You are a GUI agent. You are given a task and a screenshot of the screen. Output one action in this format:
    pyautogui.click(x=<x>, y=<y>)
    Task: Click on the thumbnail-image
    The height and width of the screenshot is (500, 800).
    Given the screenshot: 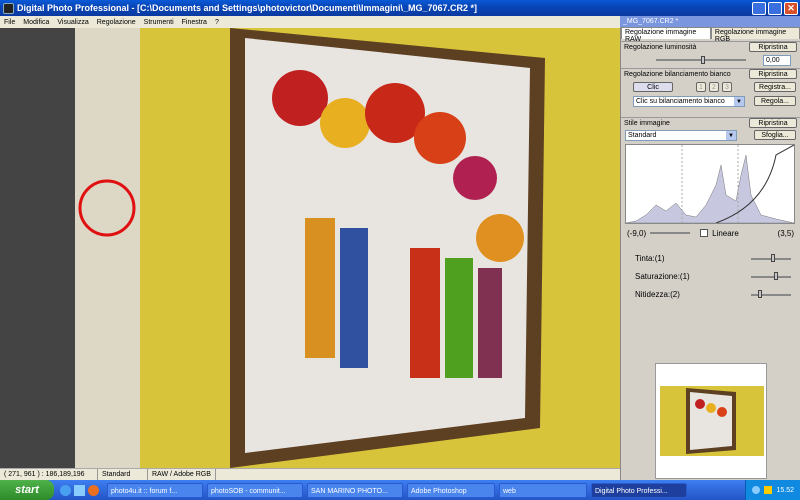 What is the action you would take?
    pyautogui.click(x=712, y=421)
    